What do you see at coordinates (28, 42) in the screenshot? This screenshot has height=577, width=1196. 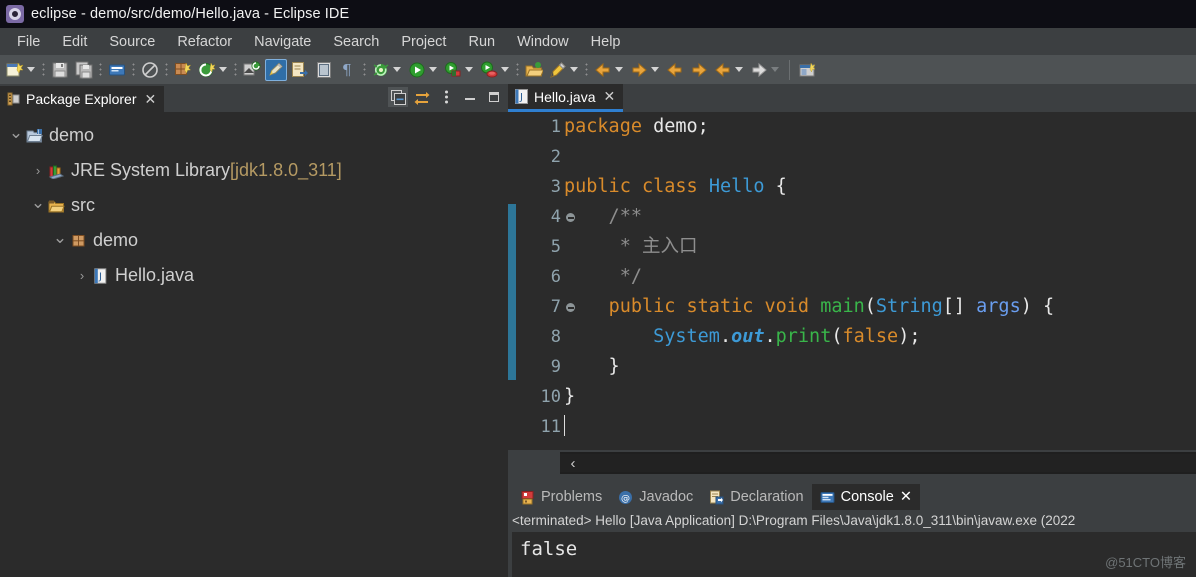 I see `menu-item-file: File` at bounding box center [28, 42].